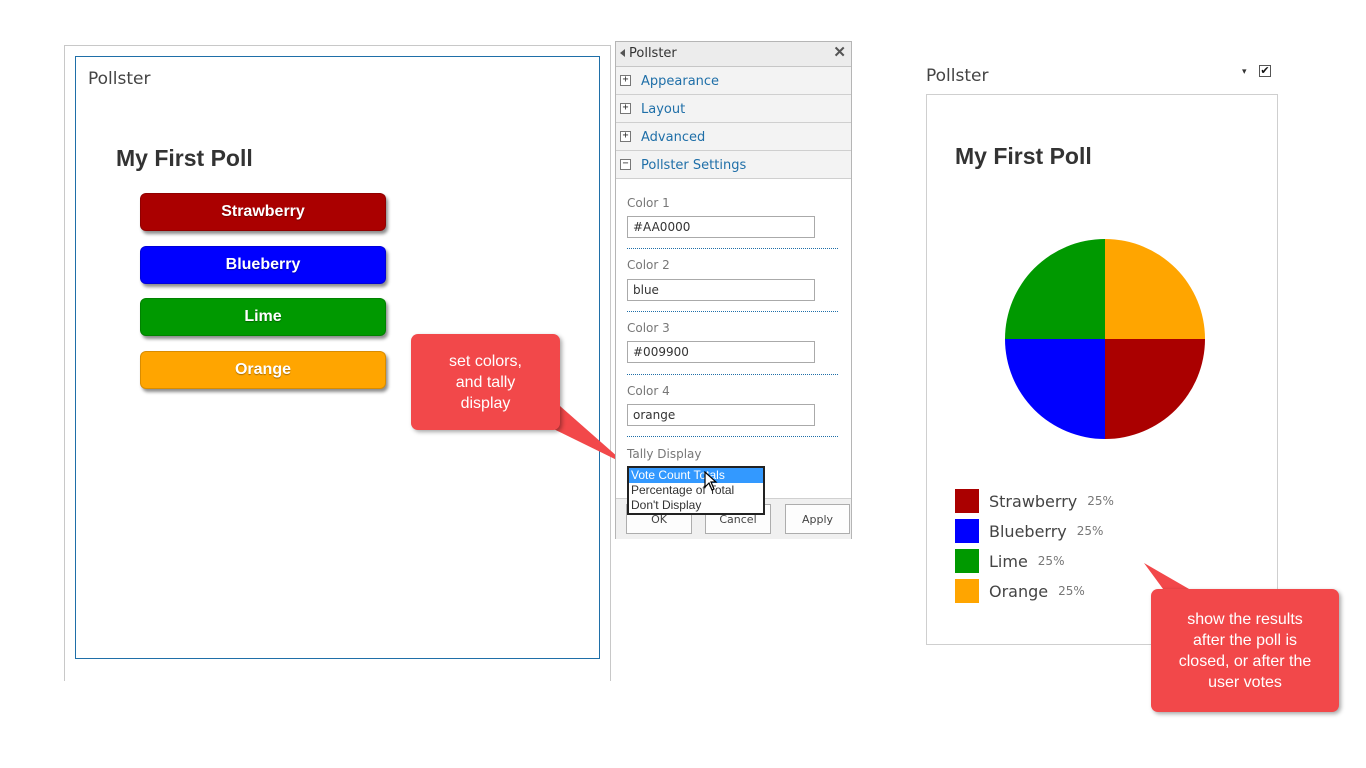 The height and width of the screenshot is (768, 1366). I want to click on legend-label: Lime, so click(1008, 561).